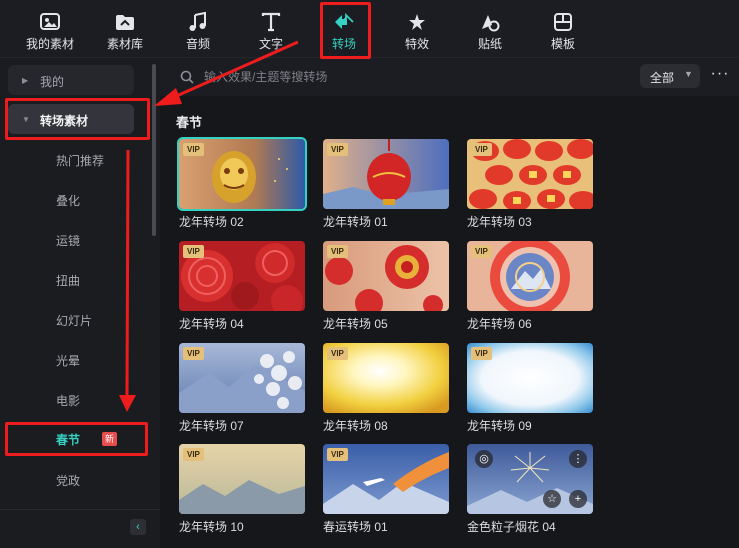  What do you see at coordinates (511, 527) in the screenshot?
I see `card-title: 金色粒子烟花 04` at bounding box center [511, 527].